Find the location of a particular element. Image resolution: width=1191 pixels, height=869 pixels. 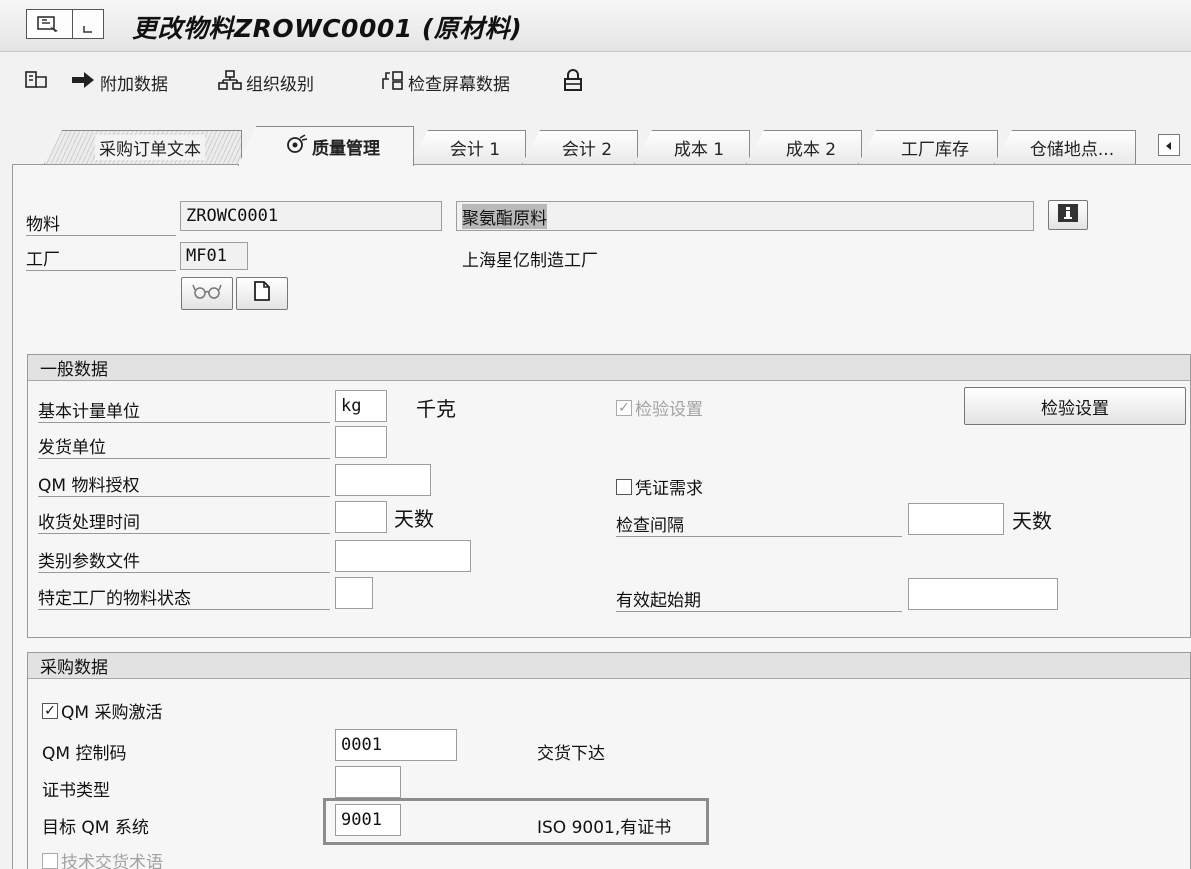

base-uom-field: kg is located at coordinates (361, 406).